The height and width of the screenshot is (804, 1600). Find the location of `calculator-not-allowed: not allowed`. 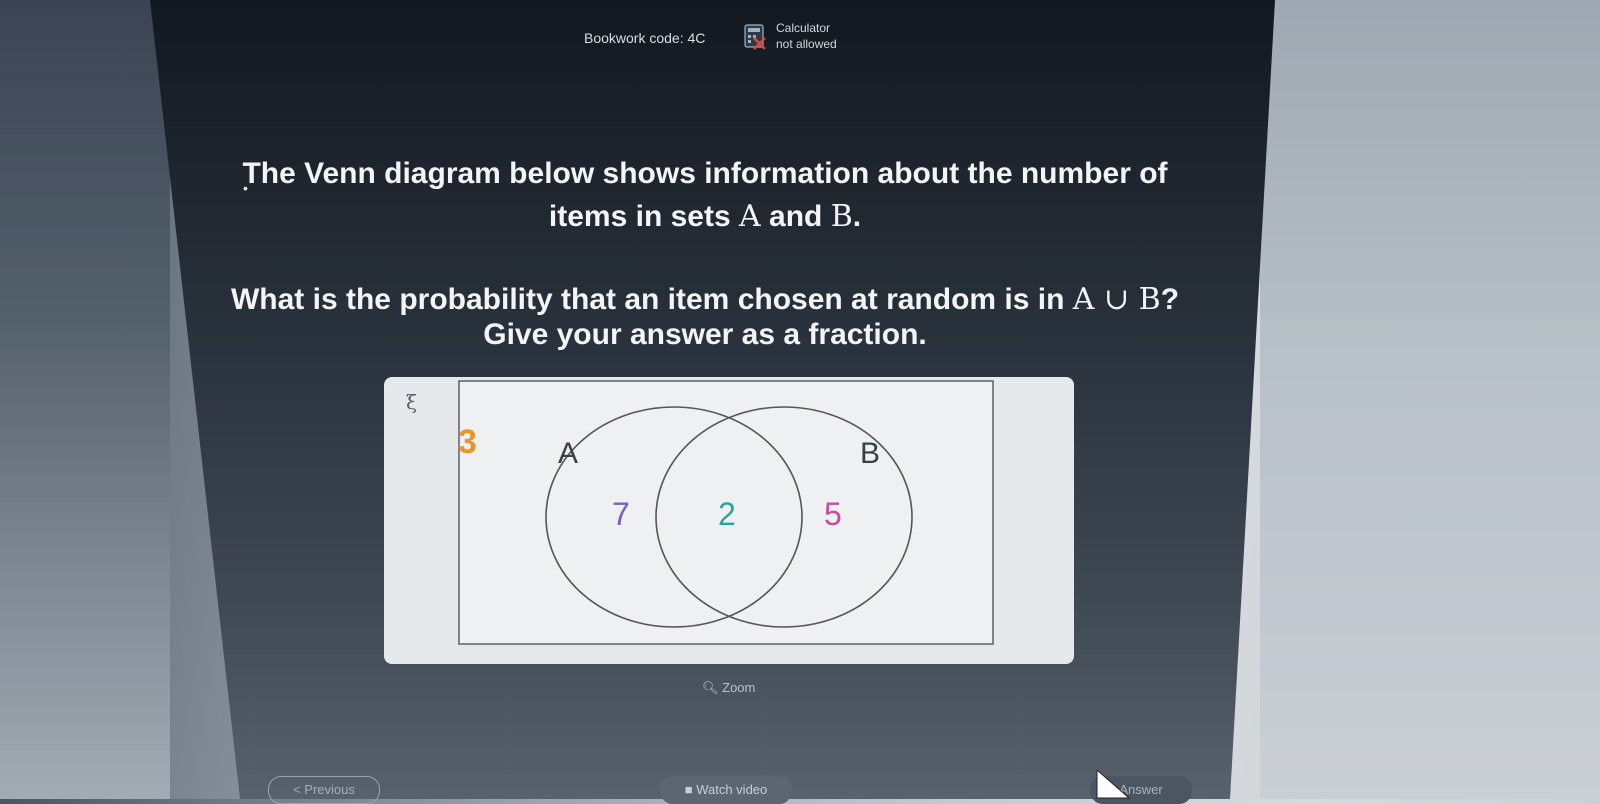

calculator-not-allowed: not allowed is located at coordinates (806, 44).